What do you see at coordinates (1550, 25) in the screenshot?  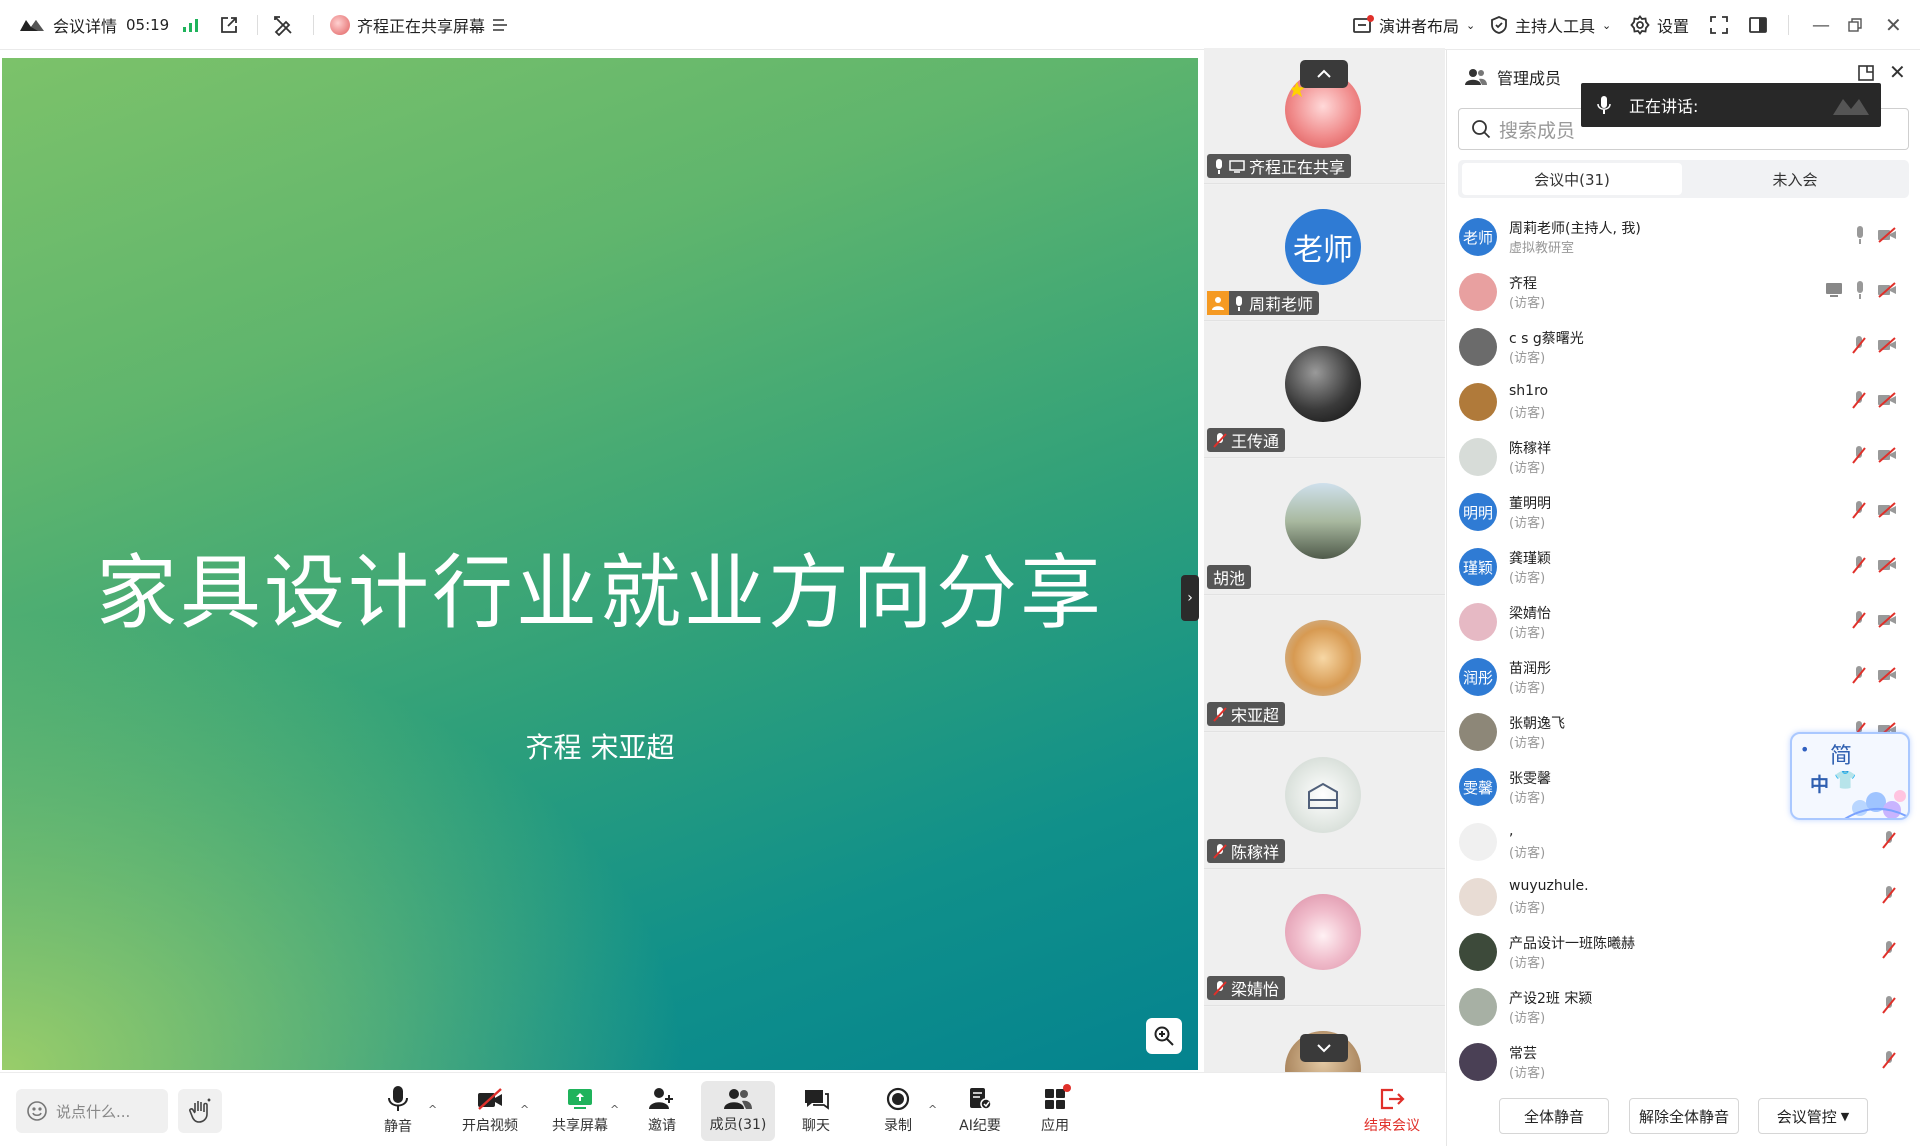 I see `host-tools-button: 主持人工具 ⌄` at bounding box center [1550, 25].